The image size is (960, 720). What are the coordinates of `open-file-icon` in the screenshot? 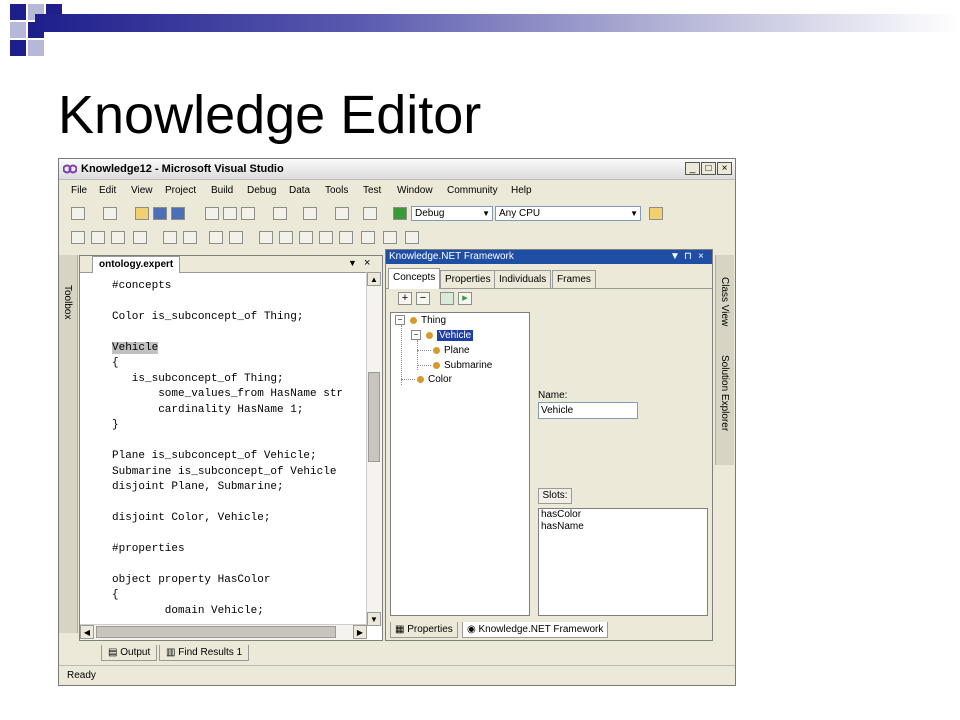 It's located at (142, 213).